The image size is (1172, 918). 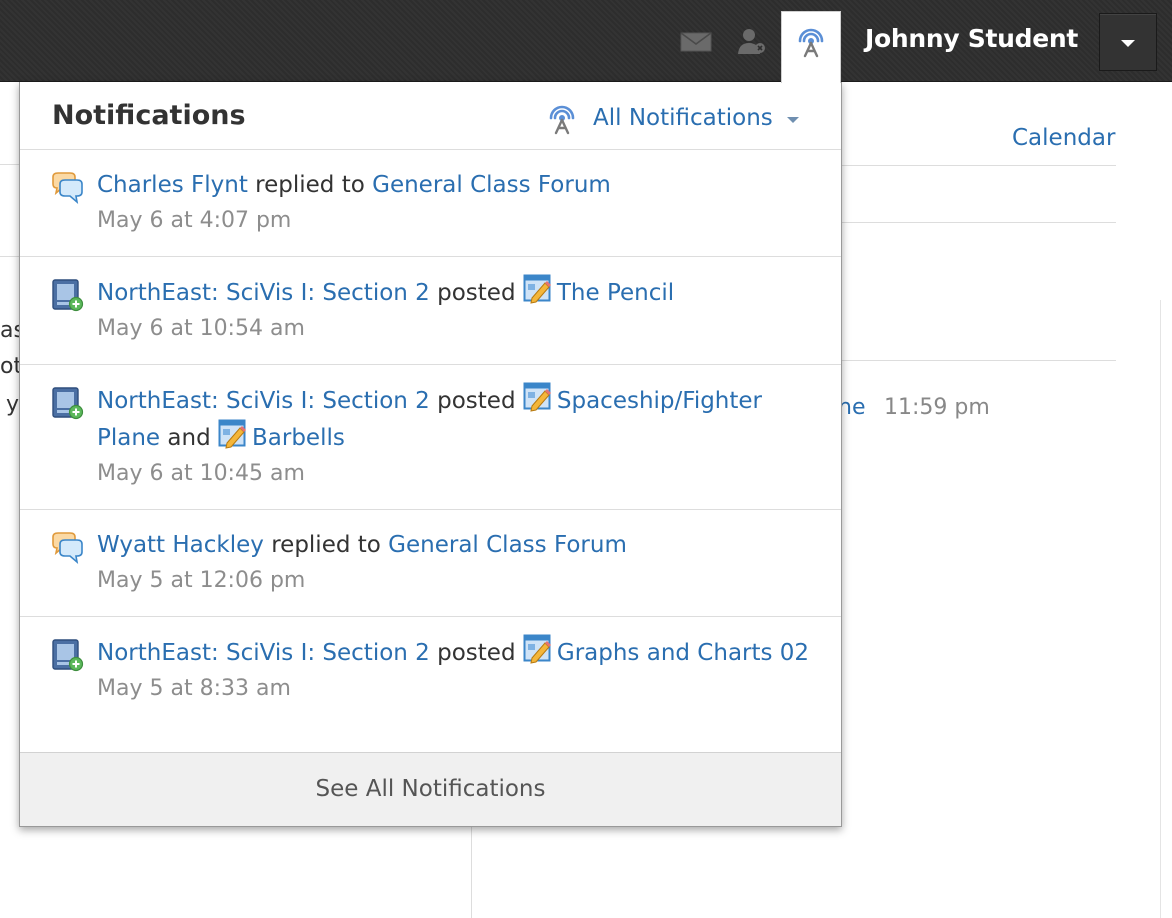 I want to click on person-icon, so click(x=752, y=41).